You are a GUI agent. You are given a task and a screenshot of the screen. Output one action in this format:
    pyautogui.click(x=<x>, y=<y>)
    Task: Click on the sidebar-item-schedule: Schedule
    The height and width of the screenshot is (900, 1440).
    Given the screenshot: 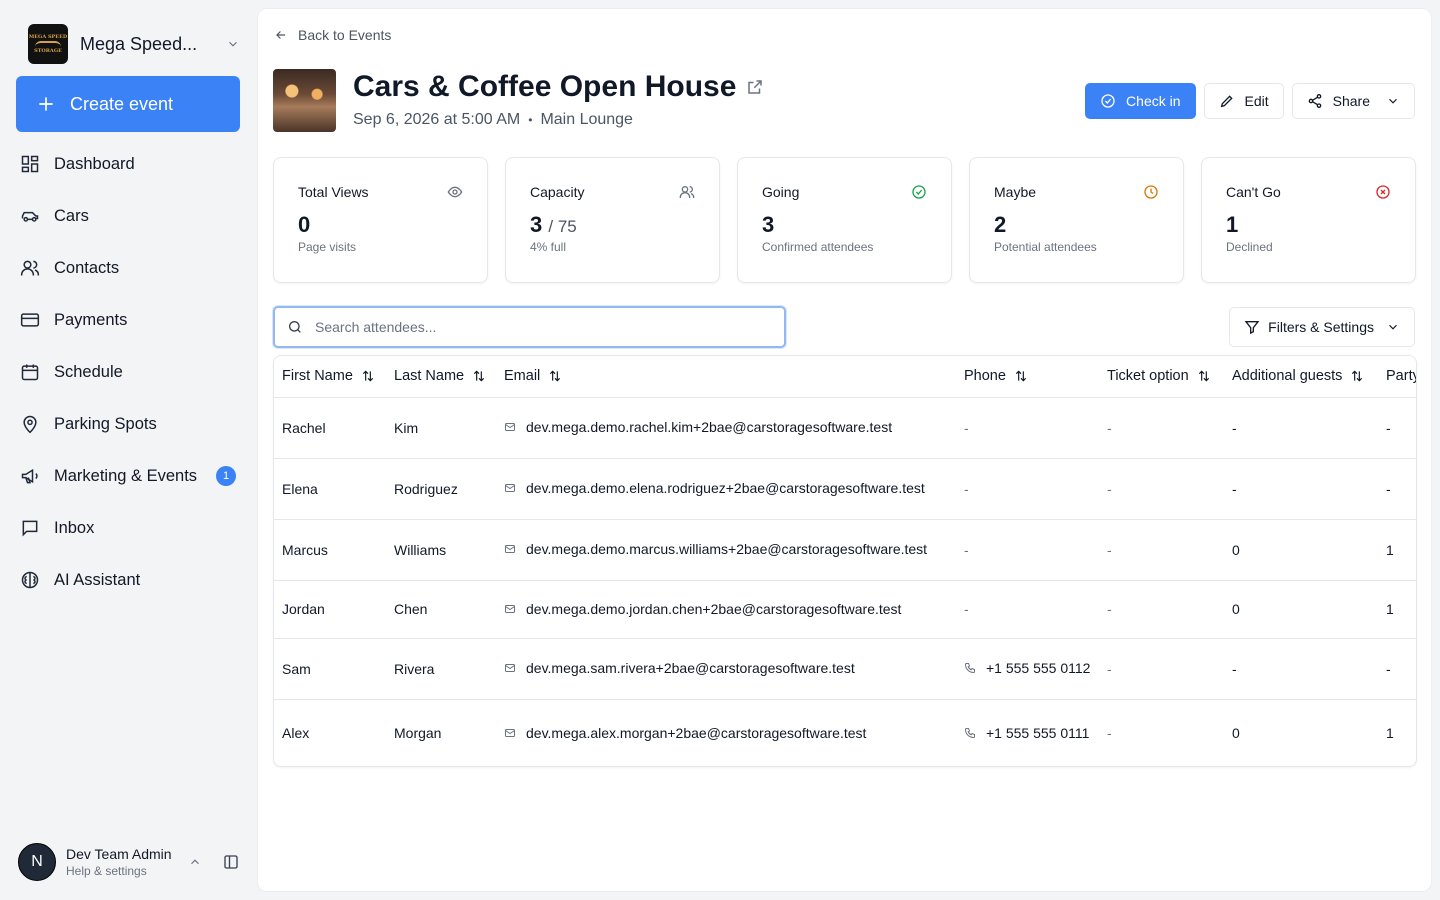 What is the action you would take?
    pyautogui.click(x=128, y=372)
    